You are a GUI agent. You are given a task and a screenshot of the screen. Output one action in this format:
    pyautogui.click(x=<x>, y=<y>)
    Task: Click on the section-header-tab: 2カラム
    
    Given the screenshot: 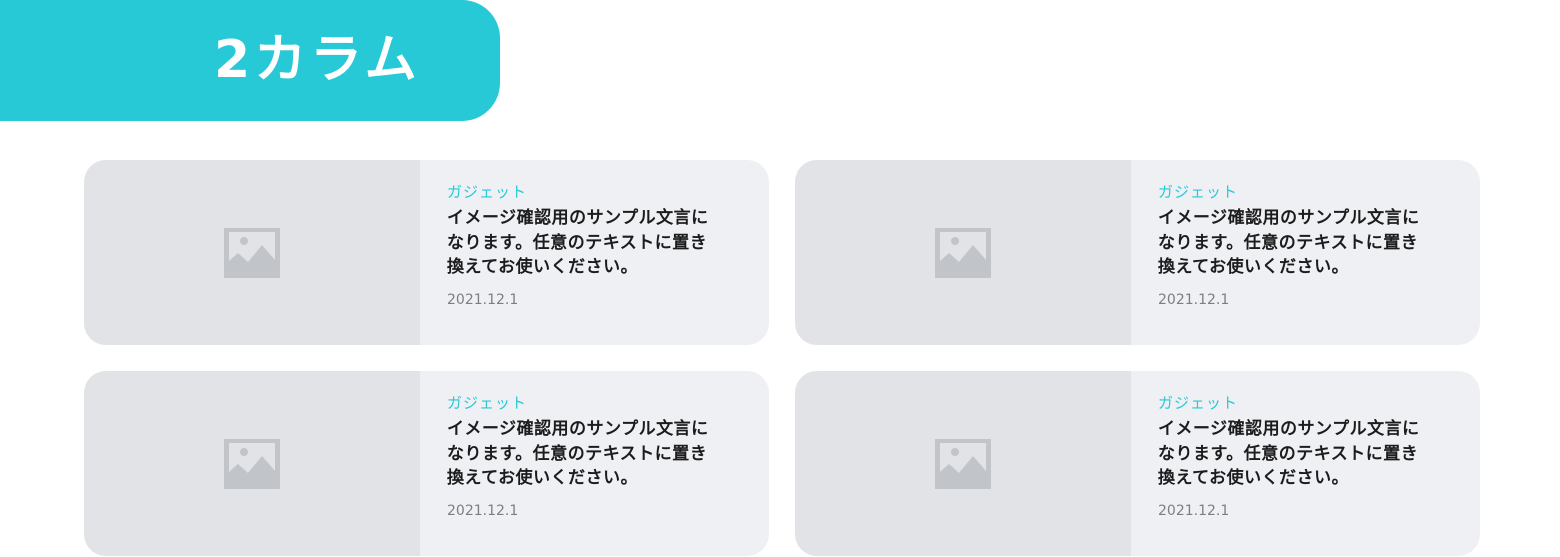 What is the action you would take?
    pyautogui.click(x=250, y=60)
    